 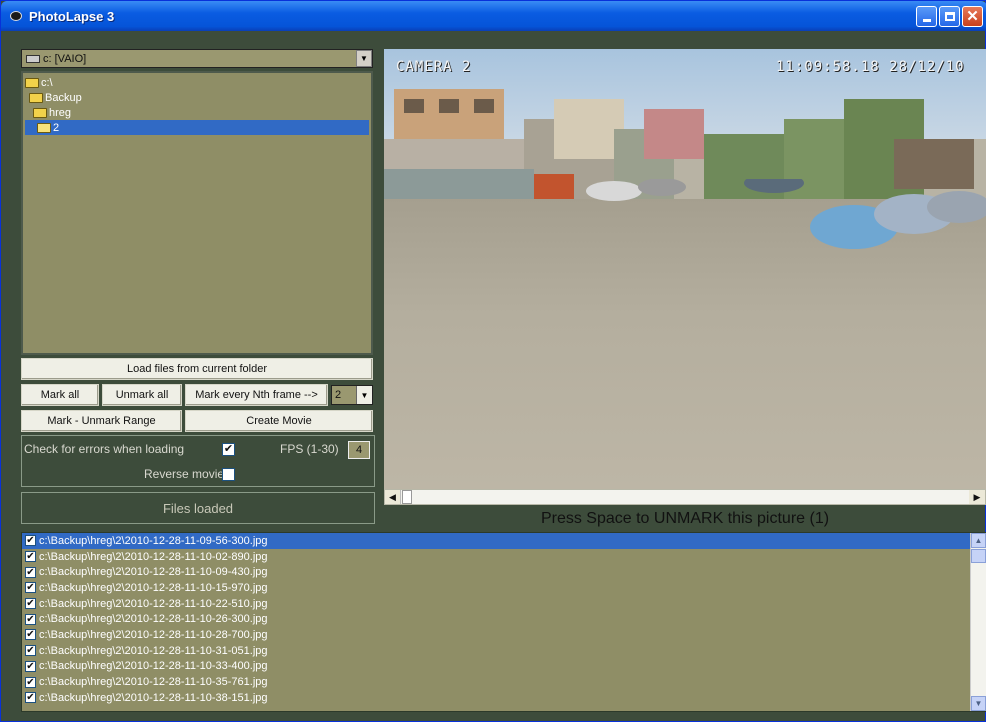 What do you see at coordinates (197, 369) in the screenshot?
I see `load-files-button: Load files from current folder` at bounding box center [197, 369].